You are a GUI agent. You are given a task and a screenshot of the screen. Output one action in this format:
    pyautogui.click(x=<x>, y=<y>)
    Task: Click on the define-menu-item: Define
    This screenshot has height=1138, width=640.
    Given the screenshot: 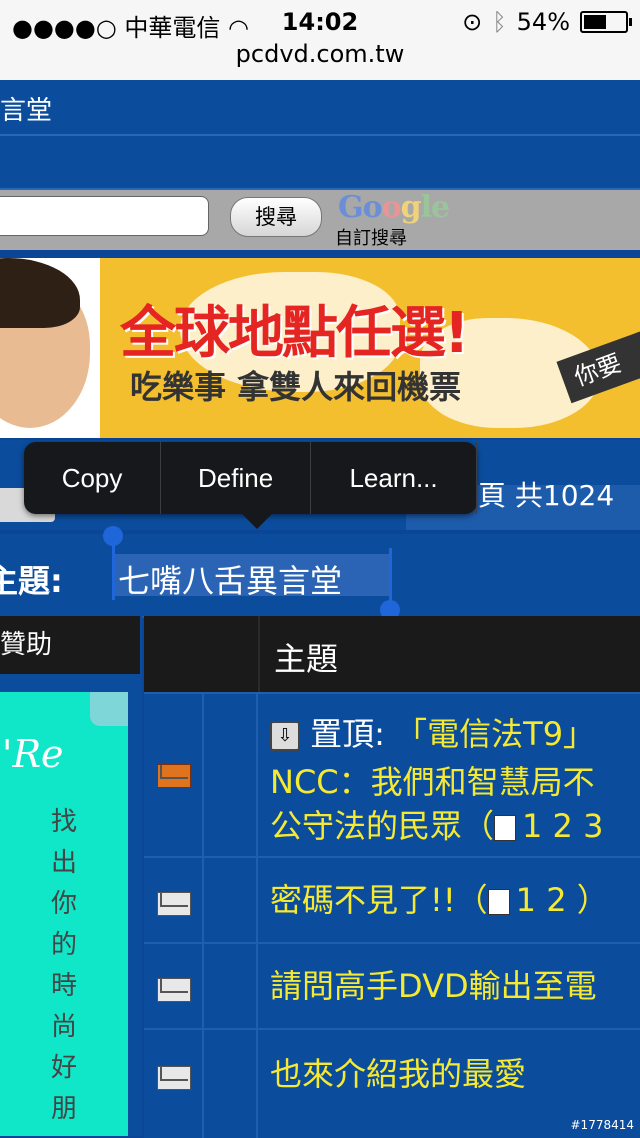 What is the action you would take?
    pyautogui.click(x=236, y=478)
    